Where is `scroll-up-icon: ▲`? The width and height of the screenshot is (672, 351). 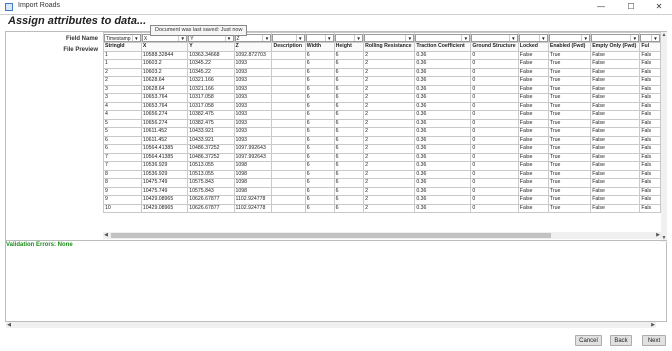 scroll-up-icon: ▲ is located at coordinates (664, 35).